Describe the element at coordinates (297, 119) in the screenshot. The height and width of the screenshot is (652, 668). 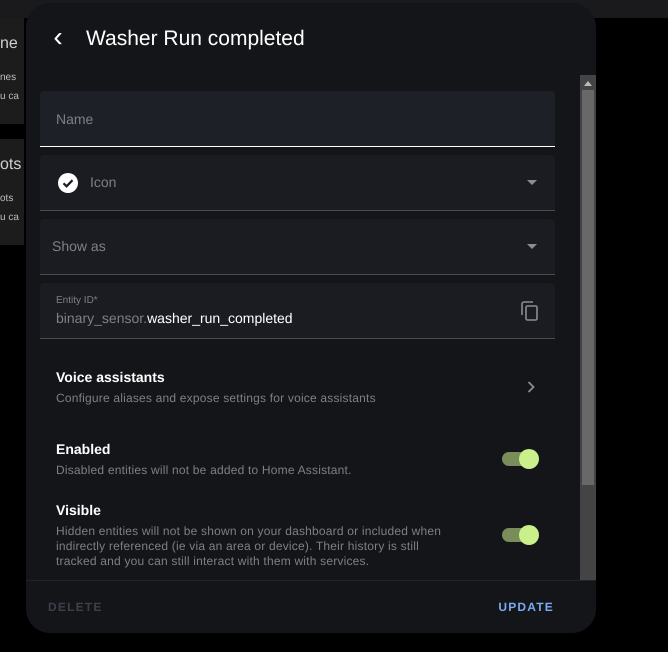
I see `name-field: Name` at that location.